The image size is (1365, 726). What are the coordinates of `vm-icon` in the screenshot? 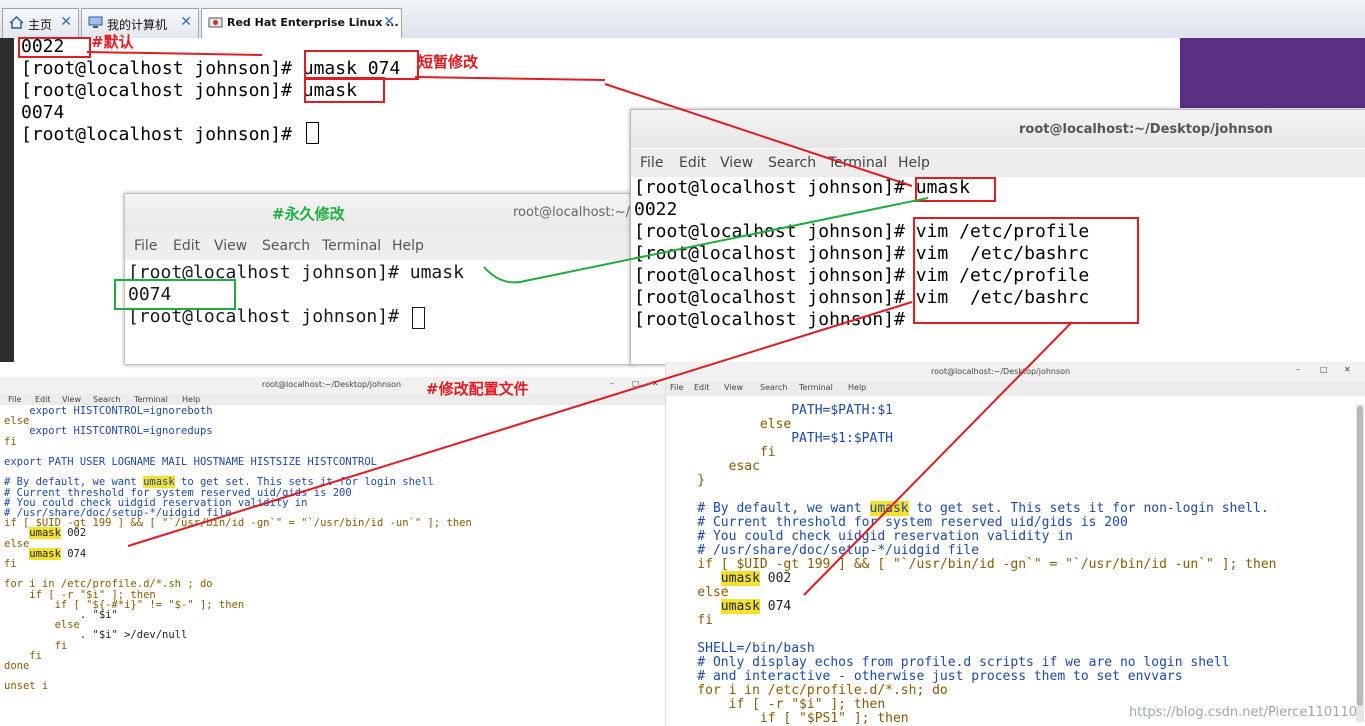 It's located at (215, 22).